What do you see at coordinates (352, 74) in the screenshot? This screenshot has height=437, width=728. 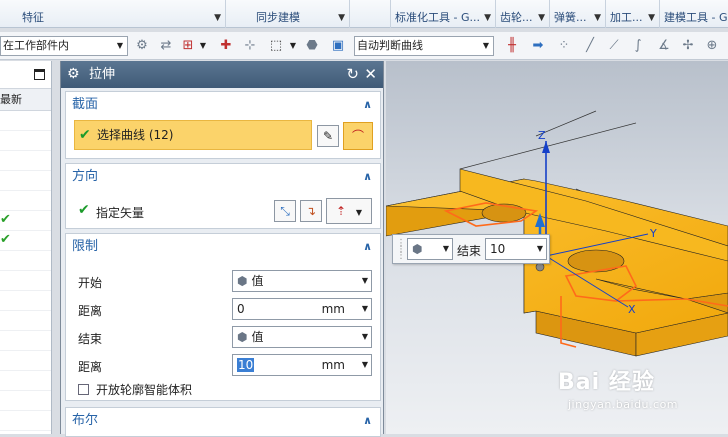 I see `reset-icon: ↻` at bounding box center [352, 74].